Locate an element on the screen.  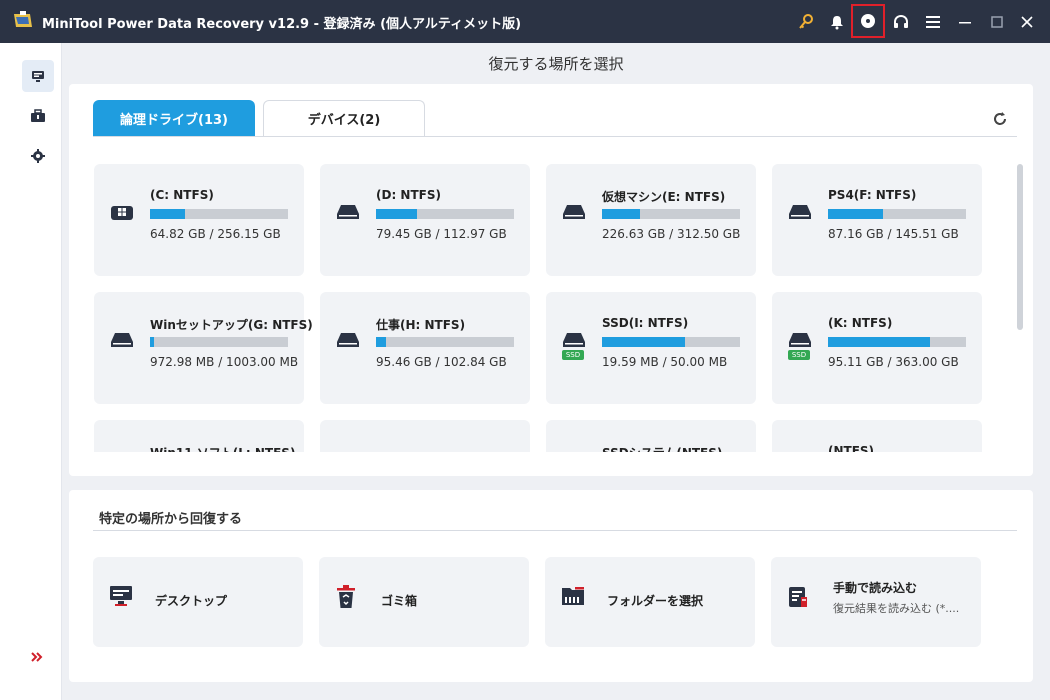
drive-name: SSDシステム(NTFS) is located at coordinates (662, 448).